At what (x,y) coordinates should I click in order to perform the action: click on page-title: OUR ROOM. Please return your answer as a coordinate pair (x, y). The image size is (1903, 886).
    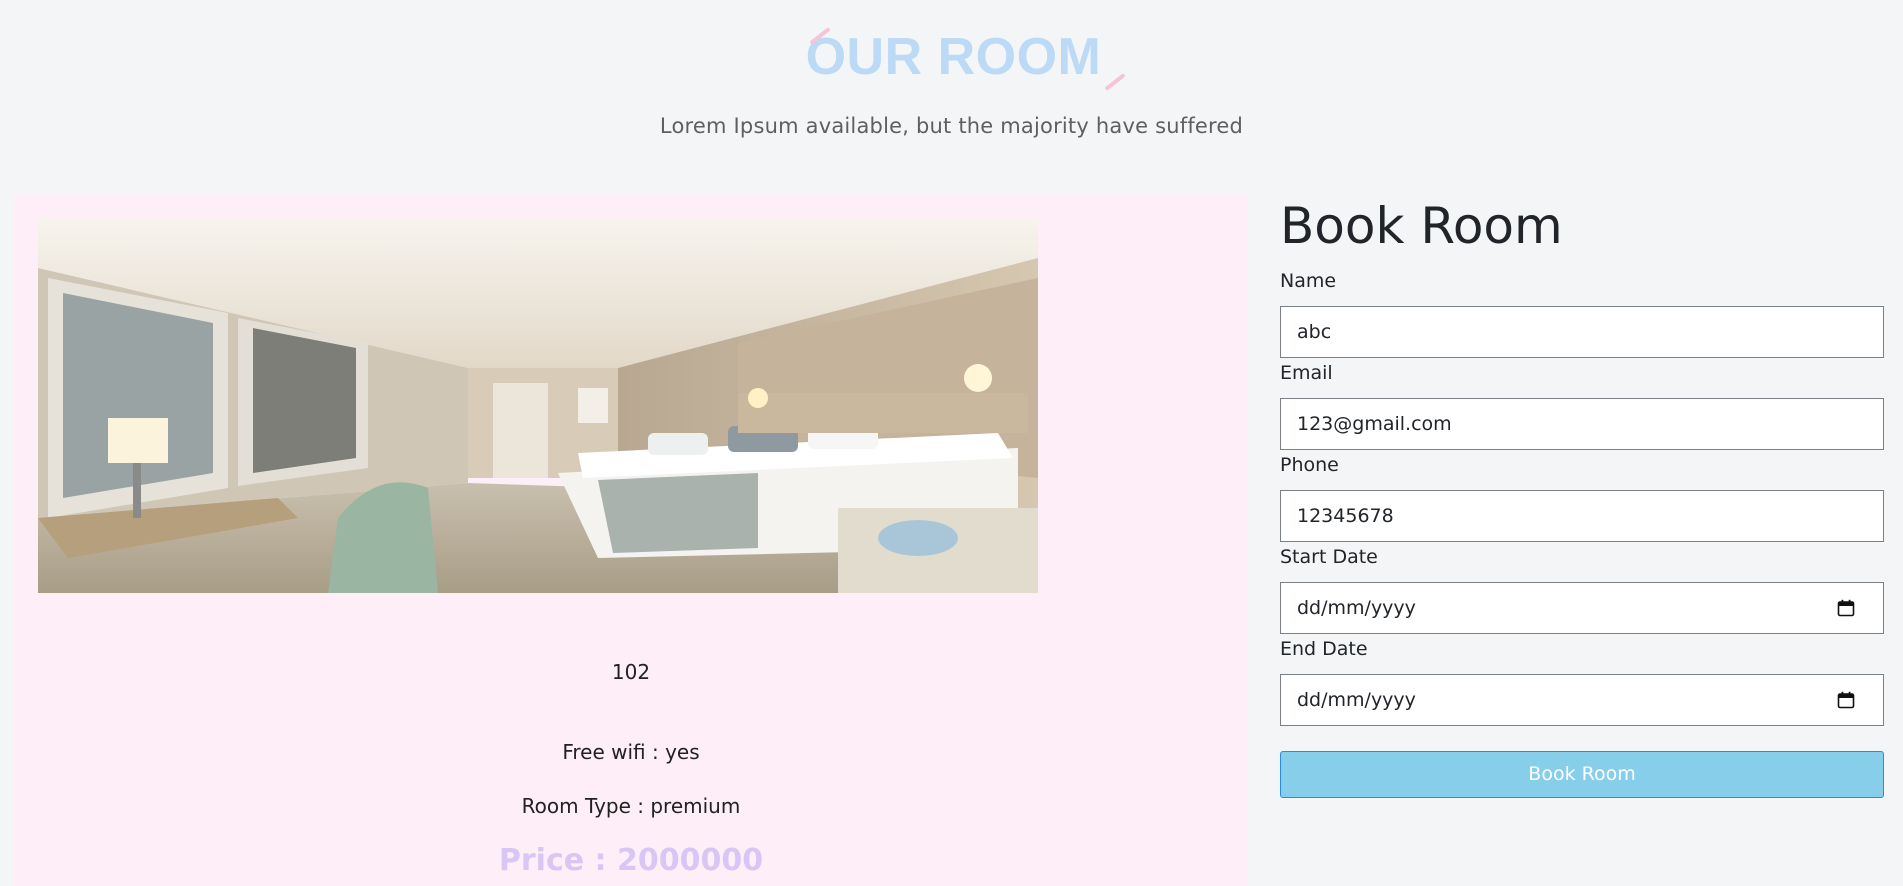
    Looking at the image, I should click on (966, 57).